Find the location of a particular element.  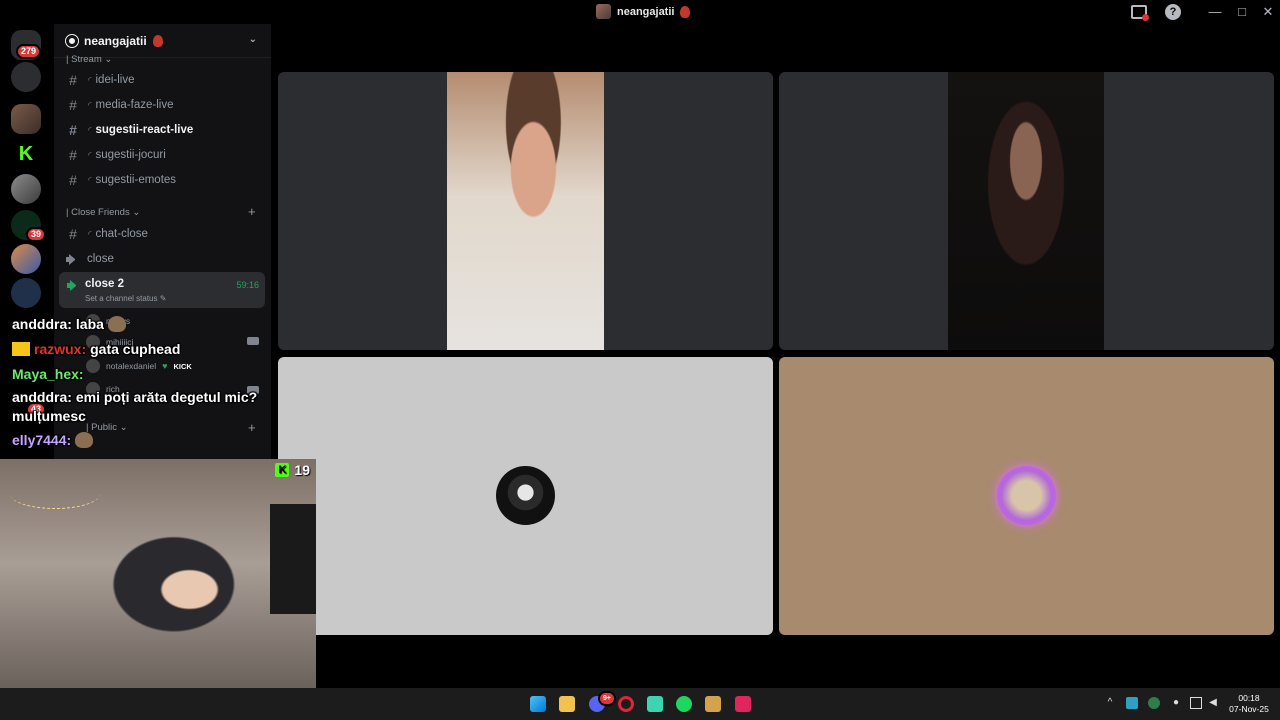

voice-channel-close: close is located at coordinates (166, 259).